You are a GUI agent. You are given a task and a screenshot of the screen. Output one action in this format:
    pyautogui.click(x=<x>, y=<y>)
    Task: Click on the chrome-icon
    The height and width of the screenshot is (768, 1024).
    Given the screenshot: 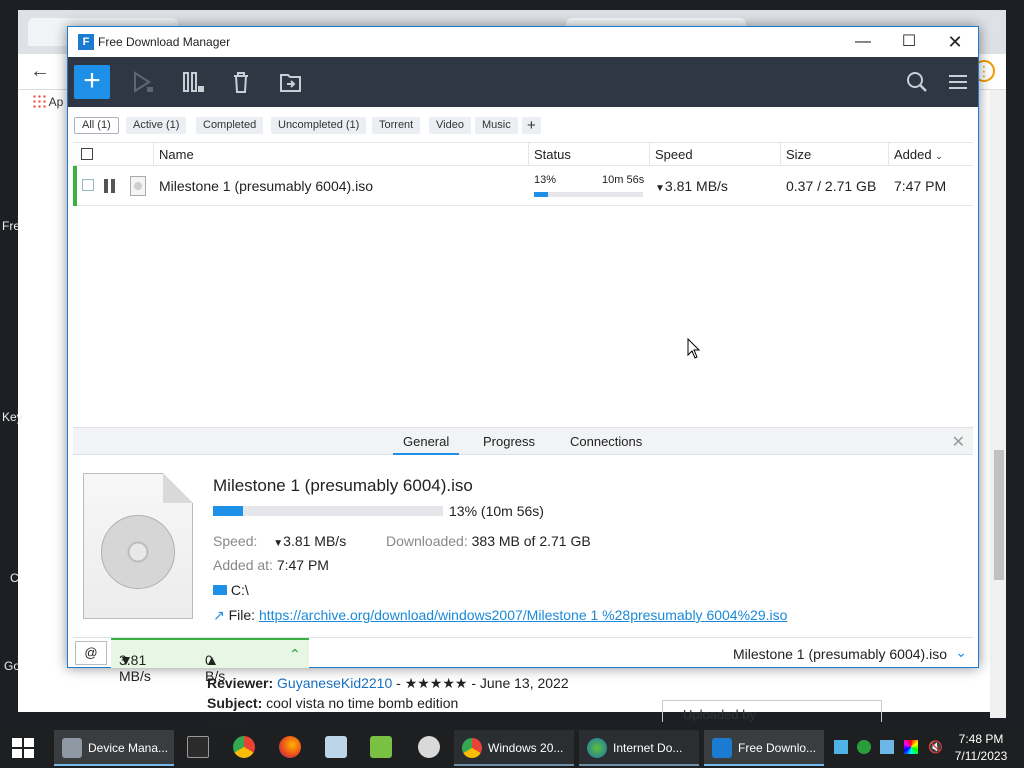 What is the action you would take?
    pyautogui.click(x=244, y=747)
    